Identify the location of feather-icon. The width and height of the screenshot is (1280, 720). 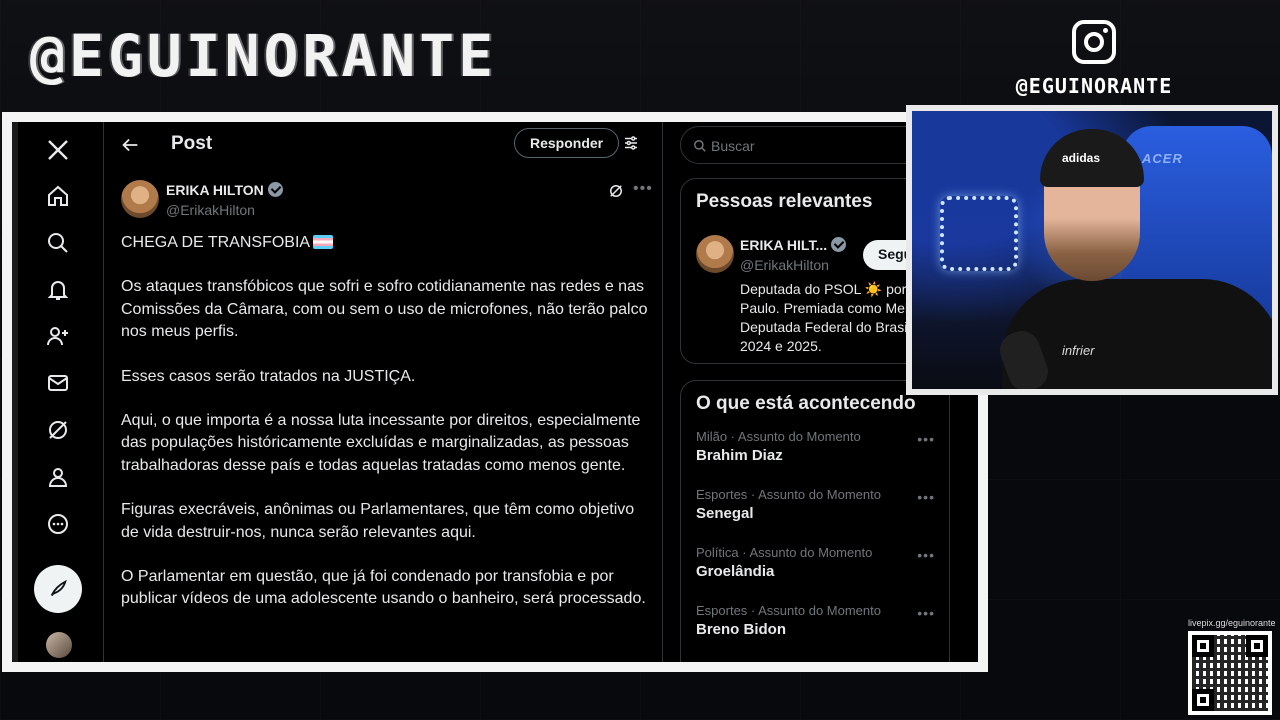
(58, 588).